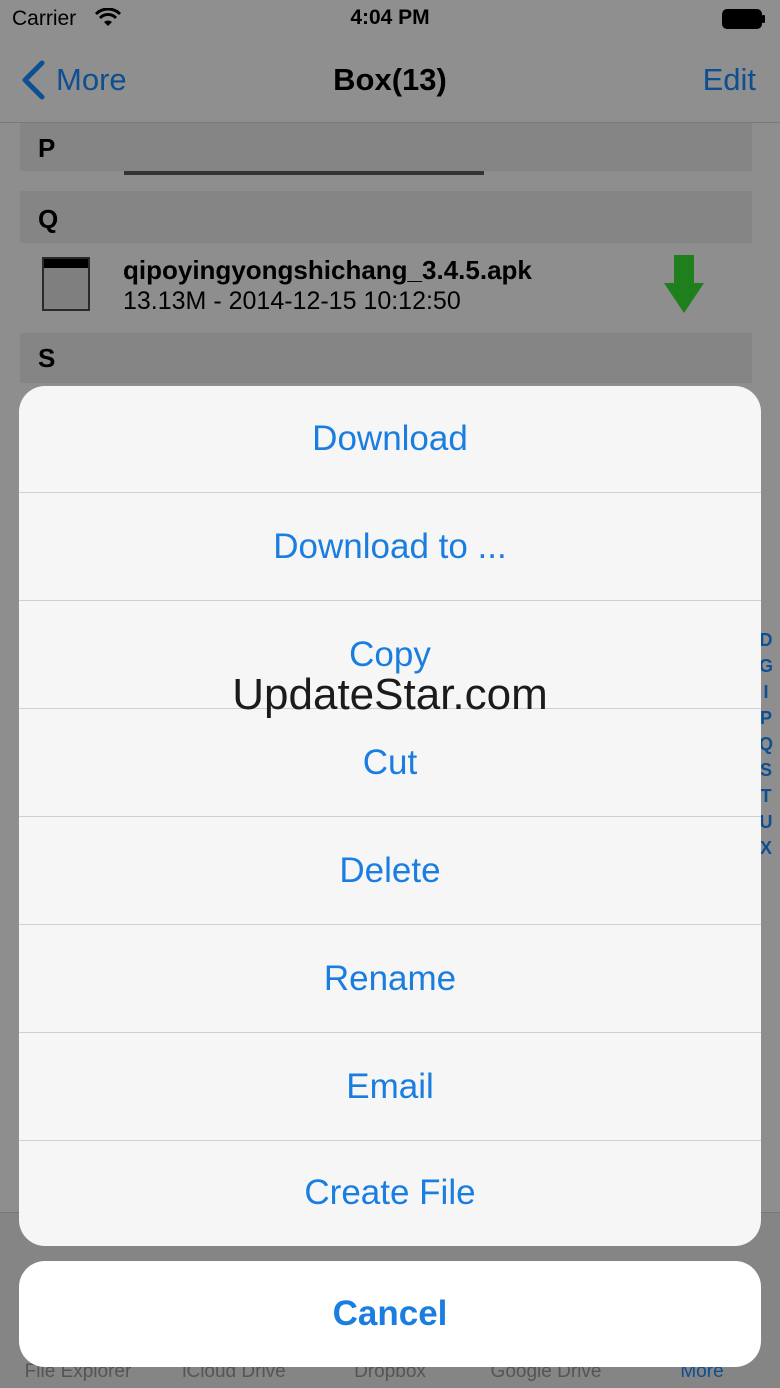  I want to click on index-letter: D, so click(766, 640).